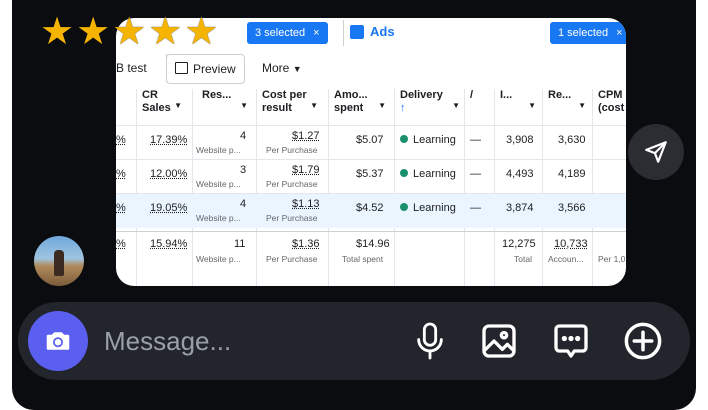 The width and height of the screenshot is (708, 410). What do you see at coordinates (228, 107) in the screenshot?
I see `column-header: Res... ▼` at bounding box center [228, 107].